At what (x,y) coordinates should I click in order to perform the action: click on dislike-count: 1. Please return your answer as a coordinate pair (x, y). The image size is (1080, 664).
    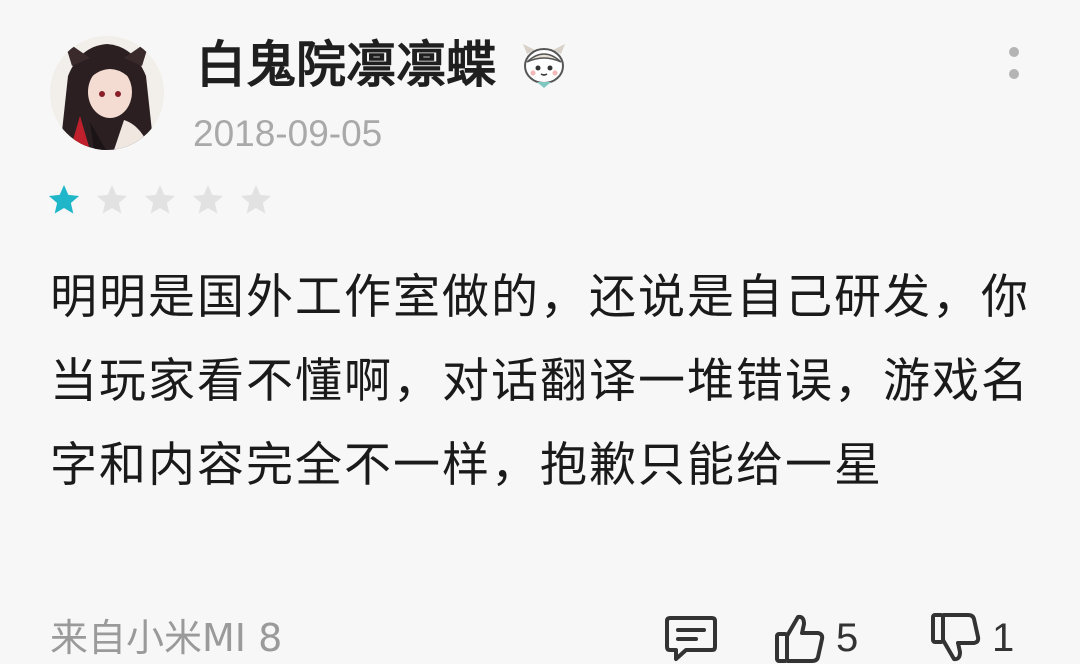
    Looking at the image, I should click on (1003, 637).